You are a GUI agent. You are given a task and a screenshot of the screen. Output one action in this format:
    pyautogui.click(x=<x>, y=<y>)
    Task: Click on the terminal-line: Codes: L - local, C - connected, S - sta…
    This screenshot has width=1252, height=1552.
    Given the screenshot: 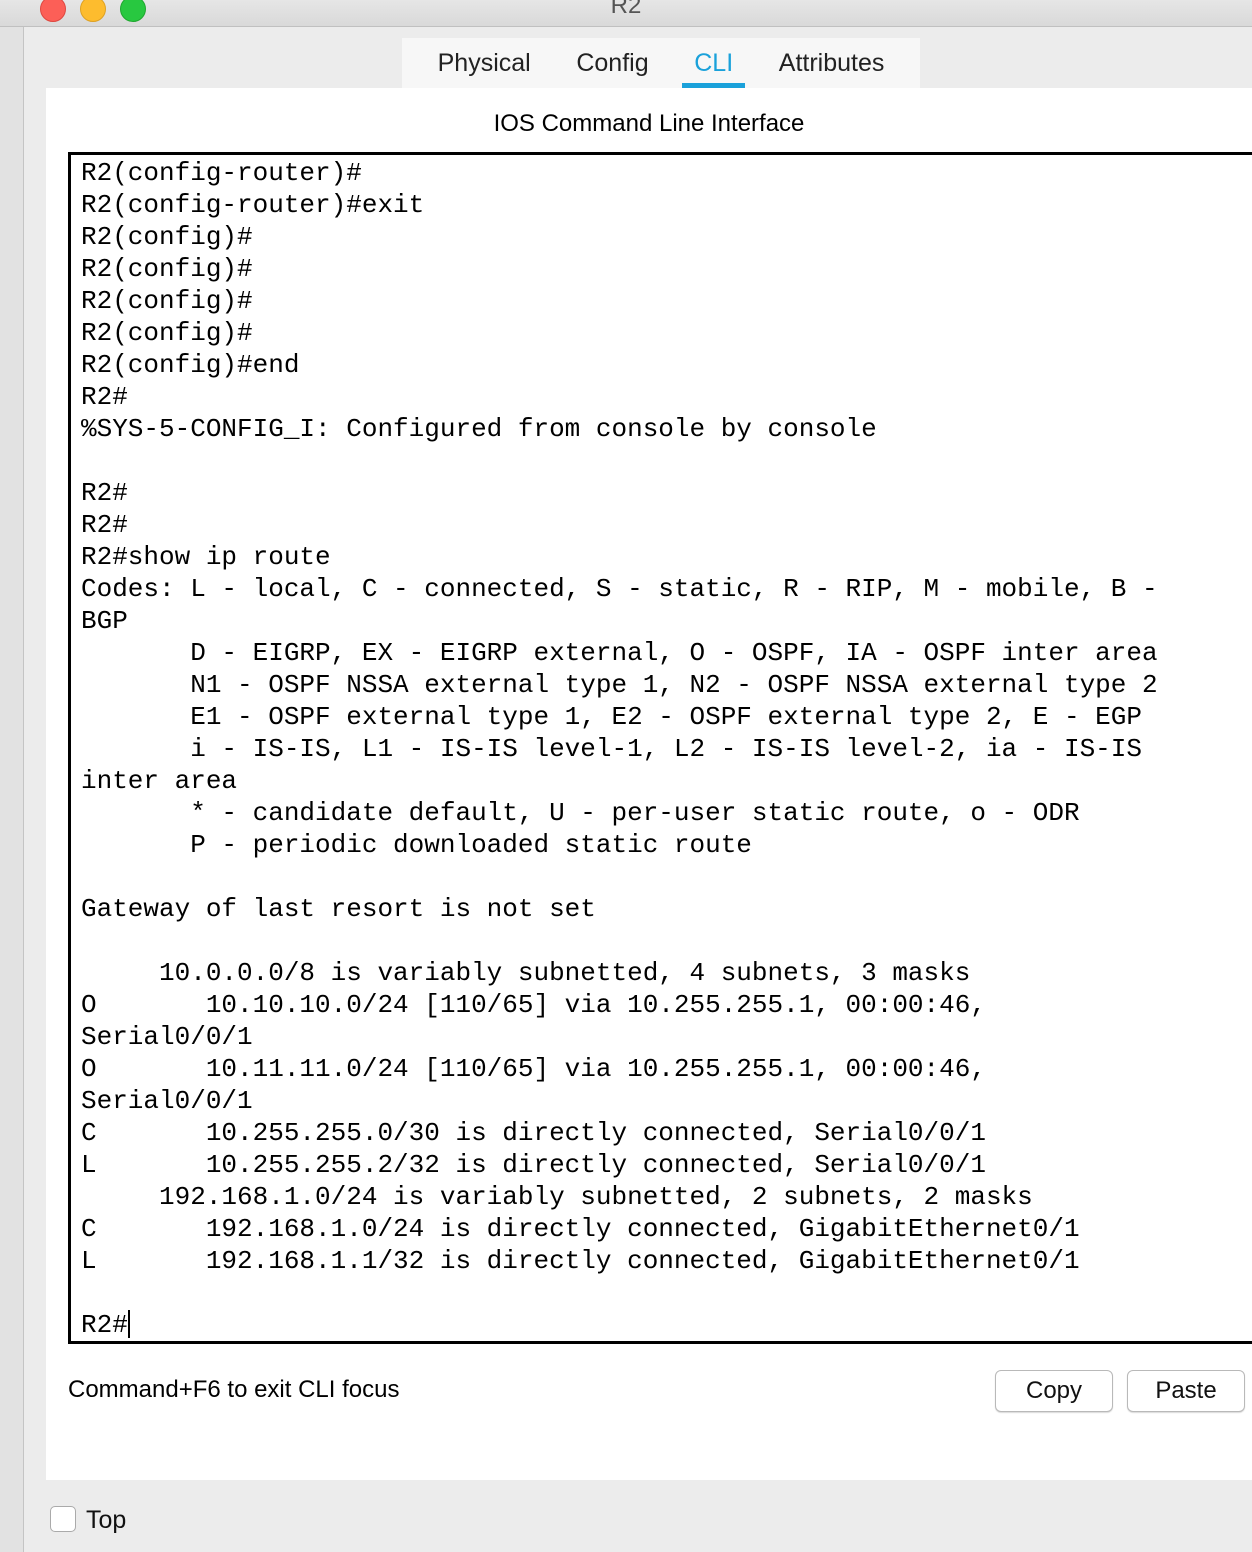 What is the action you would take?
    pyautogui.click(x=619, y=589)
    